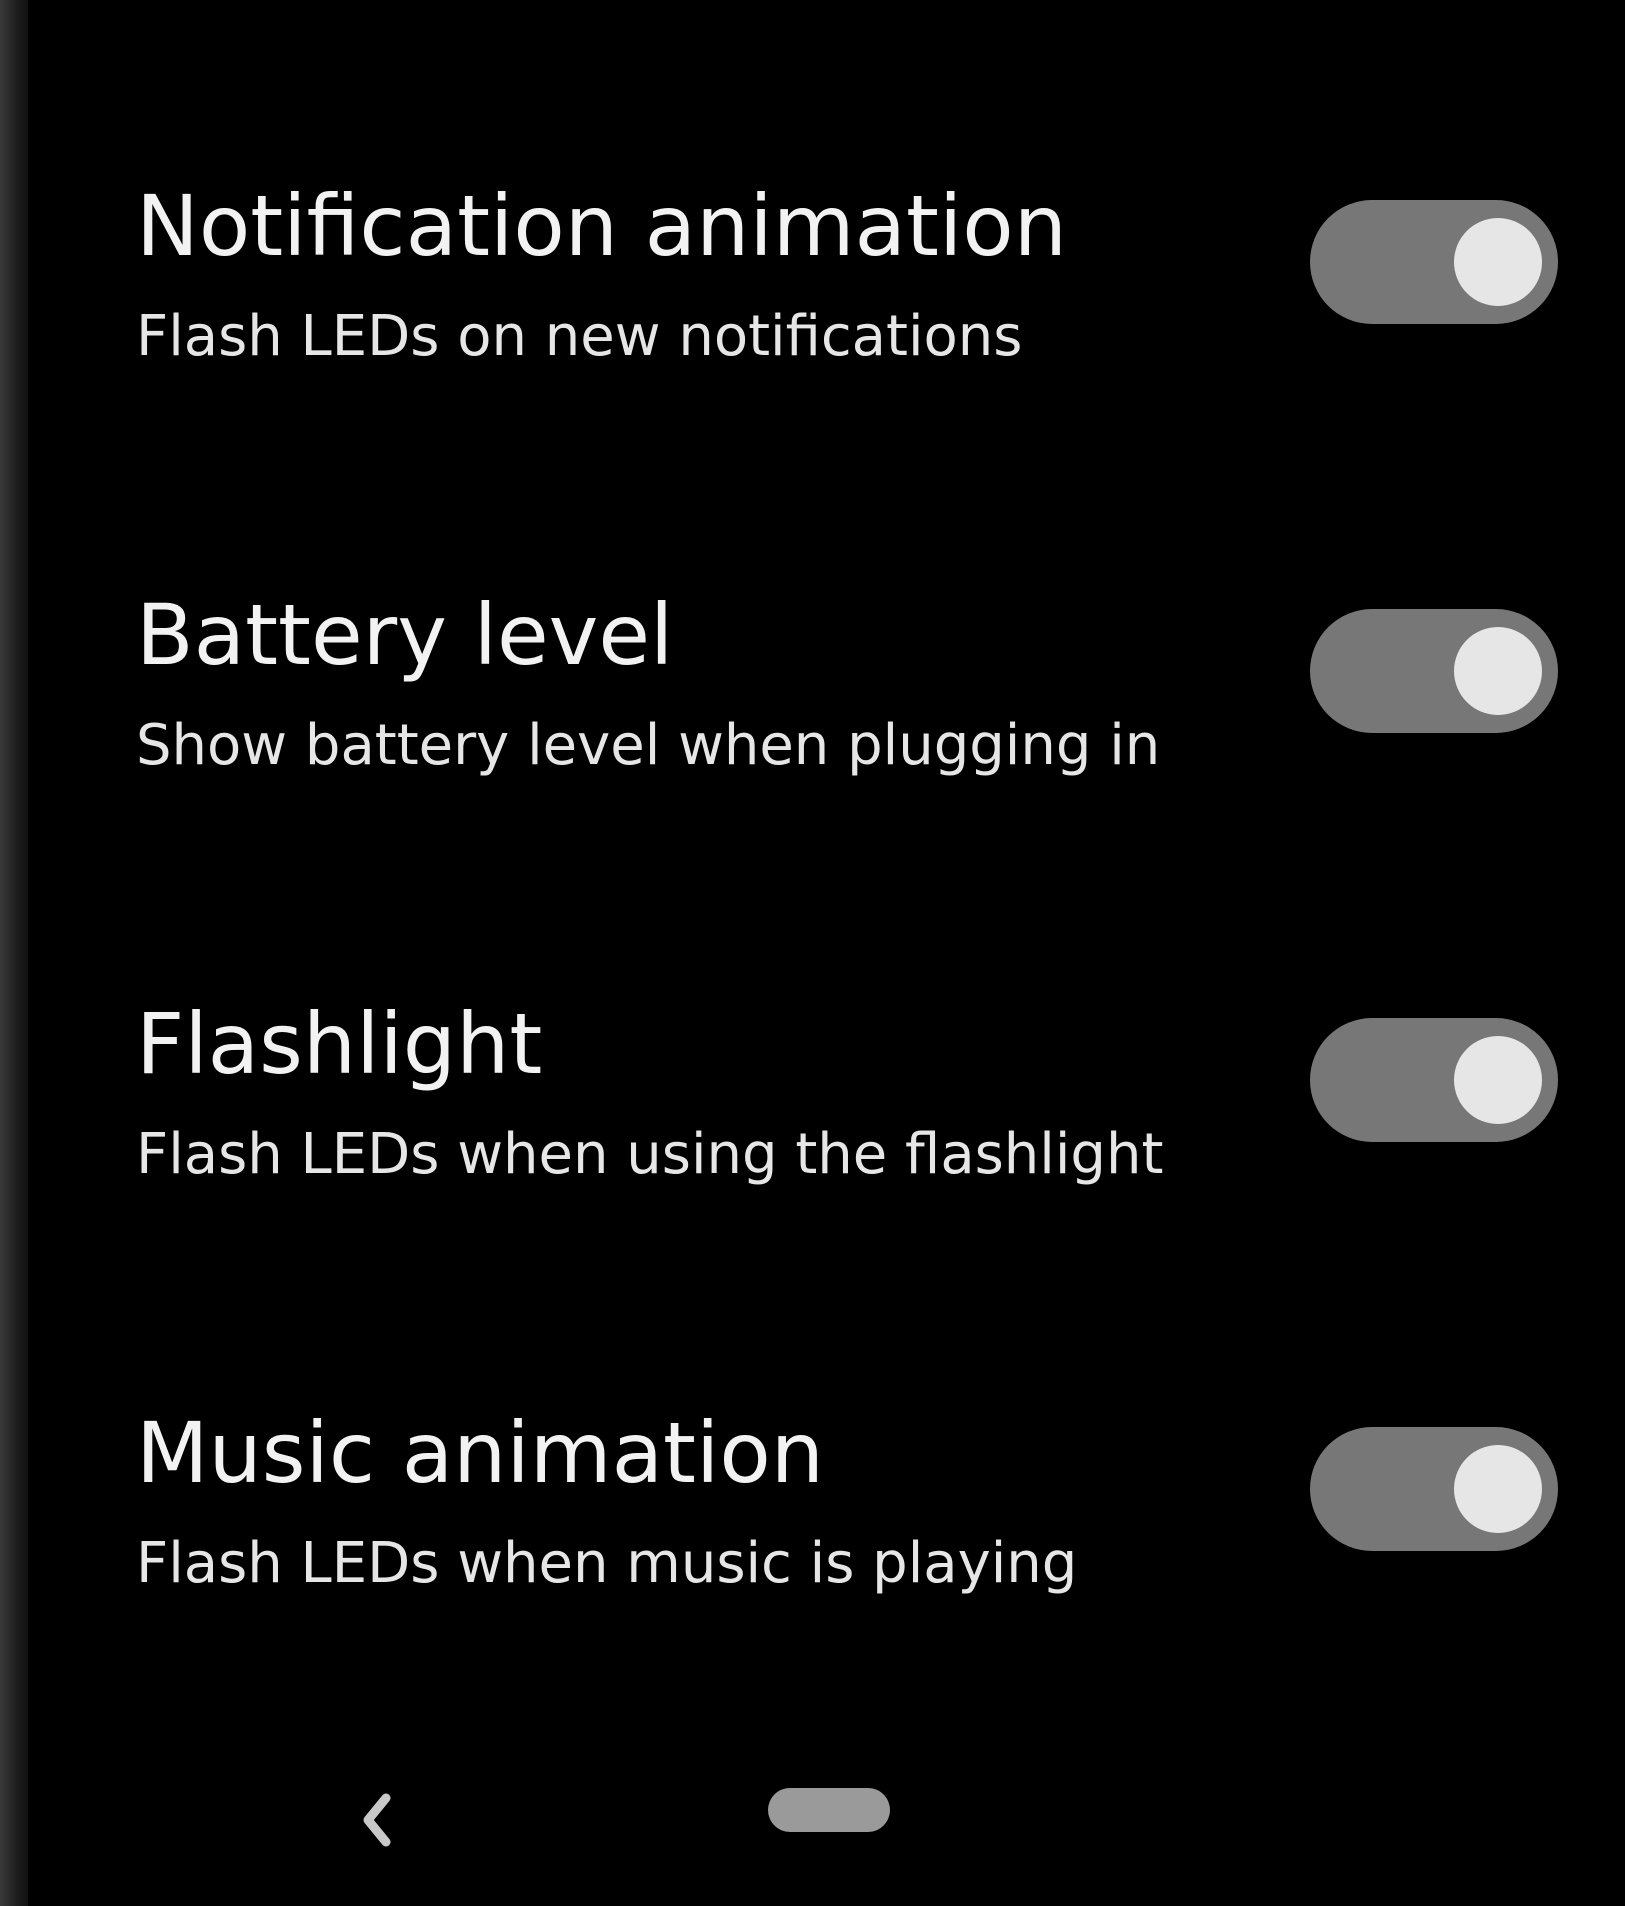 This screenshot has width=1625, height=1906. I want to click on setting-title: Battery level, so click(405, 635).